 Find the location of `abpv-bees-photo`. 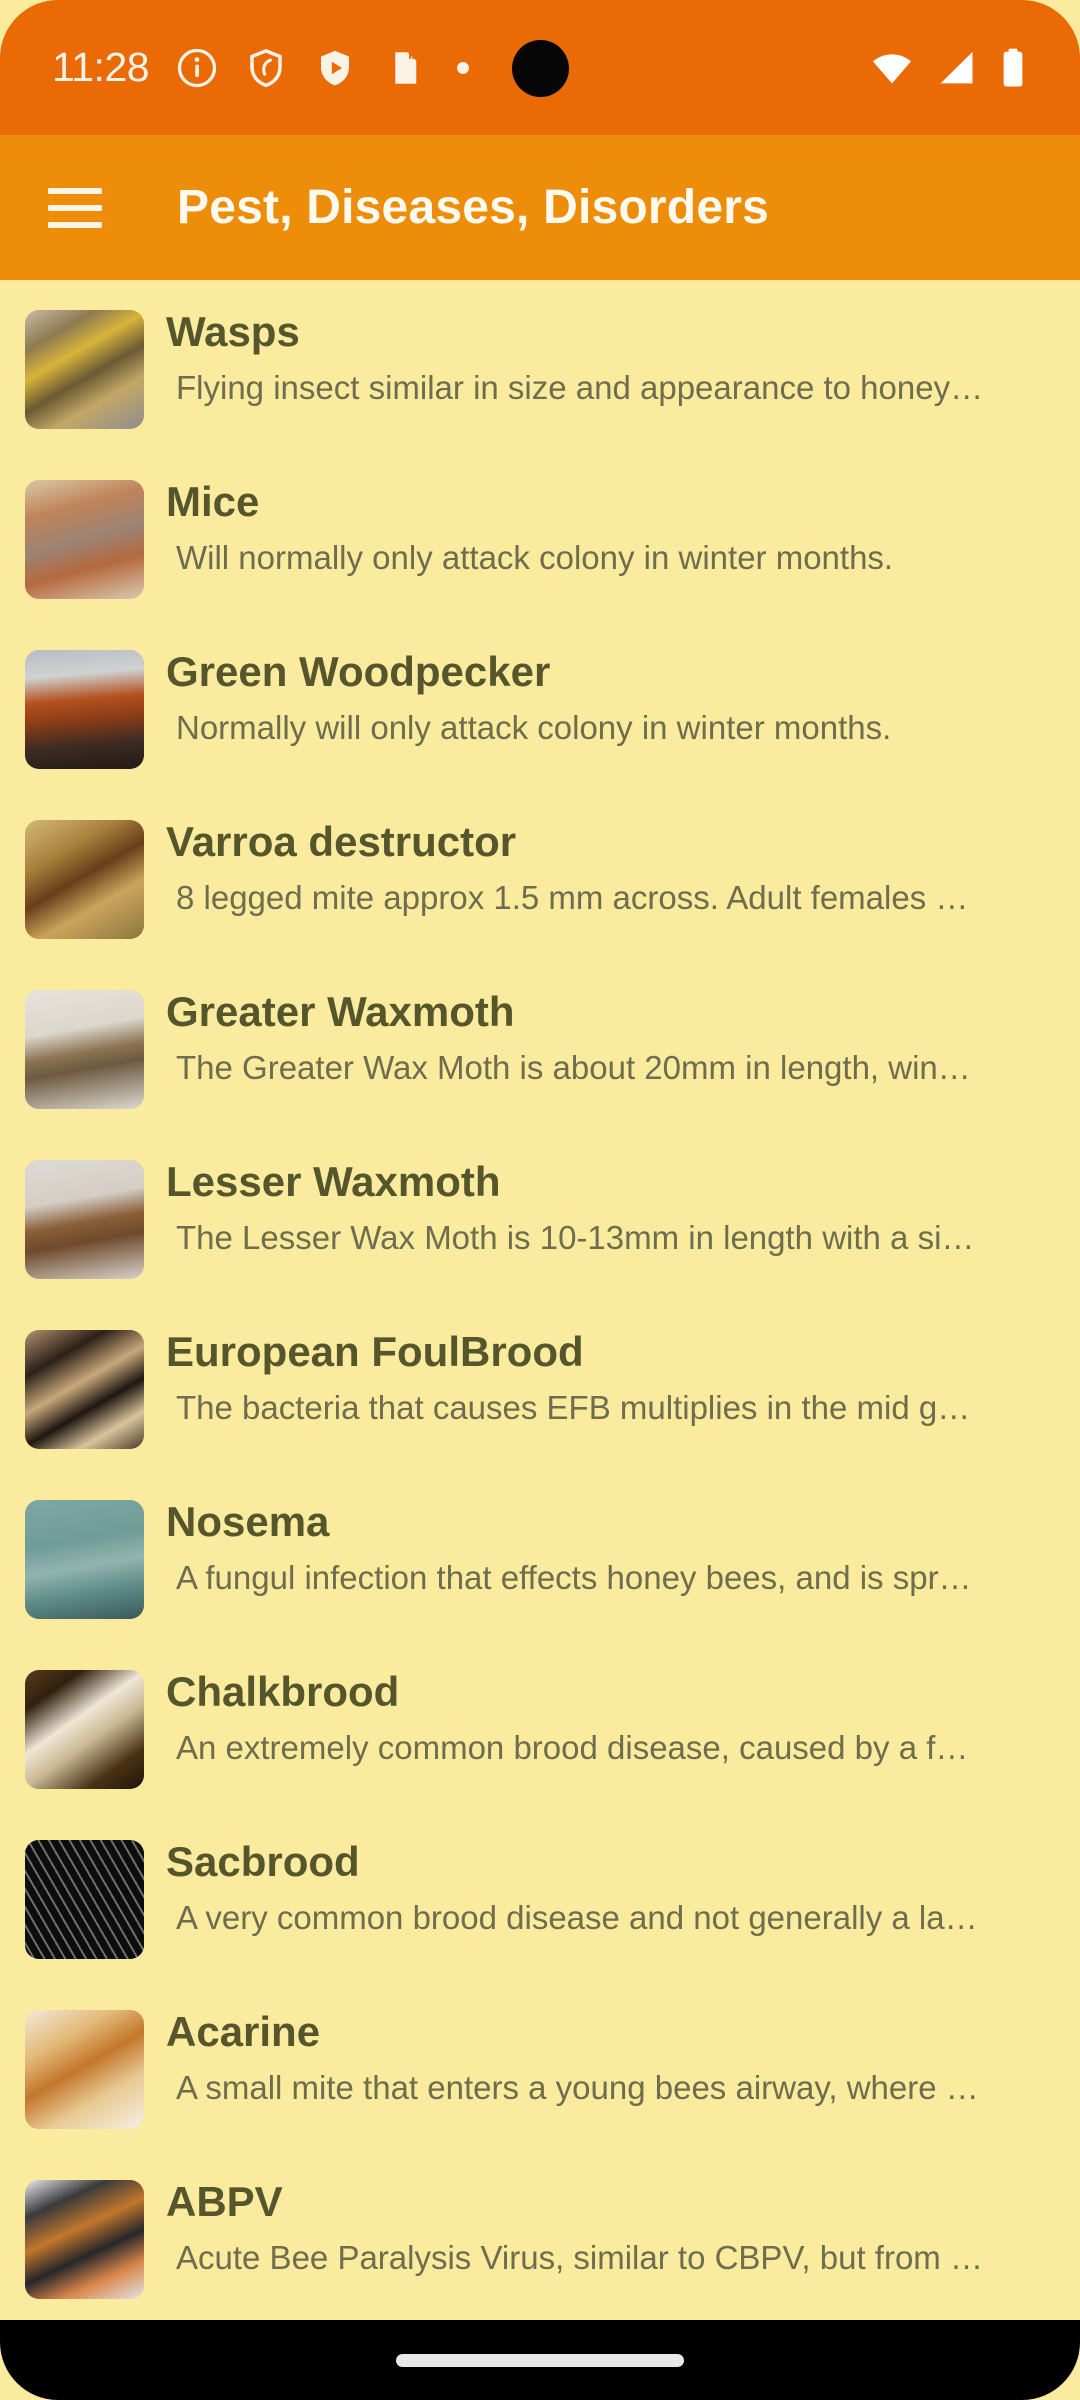

abpv-bees-photo is located at coordinates (84, 2239).